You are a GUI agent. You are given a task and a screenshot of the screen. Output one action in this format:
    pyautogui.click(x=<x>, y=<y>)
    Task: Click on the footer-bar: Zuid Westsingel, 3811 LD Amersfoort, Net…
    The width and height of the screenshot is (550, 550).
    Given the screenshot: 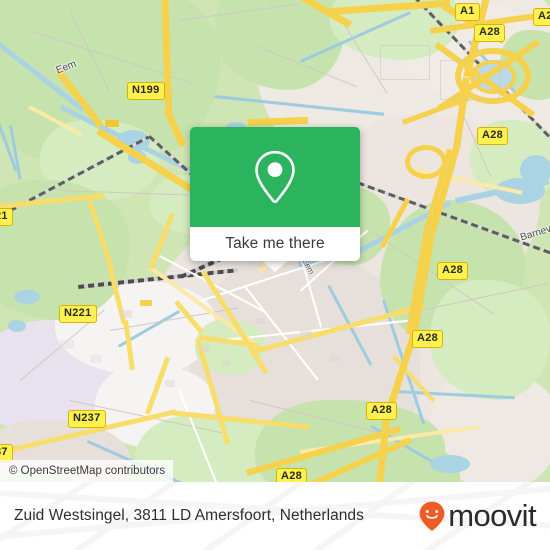 What is the action you would take?
    pyautogui.click(x=275, y=516)
    